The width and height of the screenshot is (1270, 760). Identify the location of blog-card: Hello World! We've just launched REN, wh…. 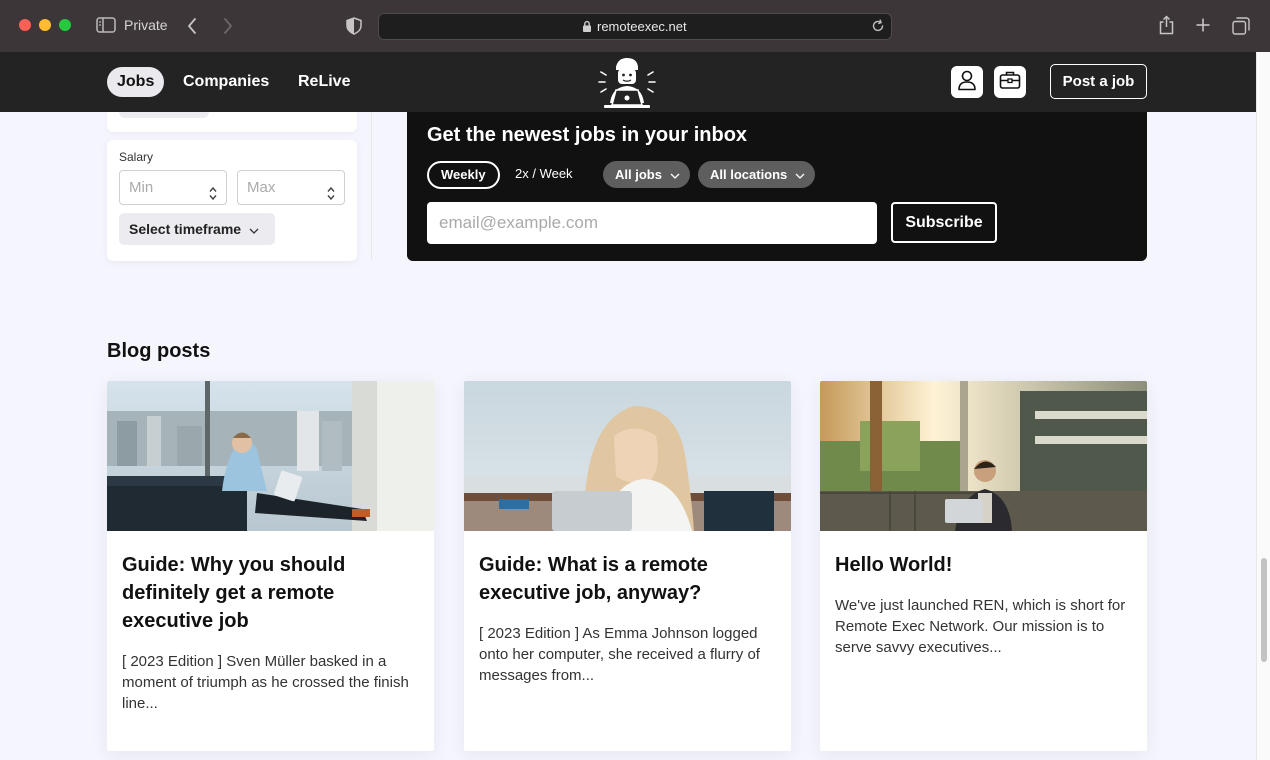
(983, 566).